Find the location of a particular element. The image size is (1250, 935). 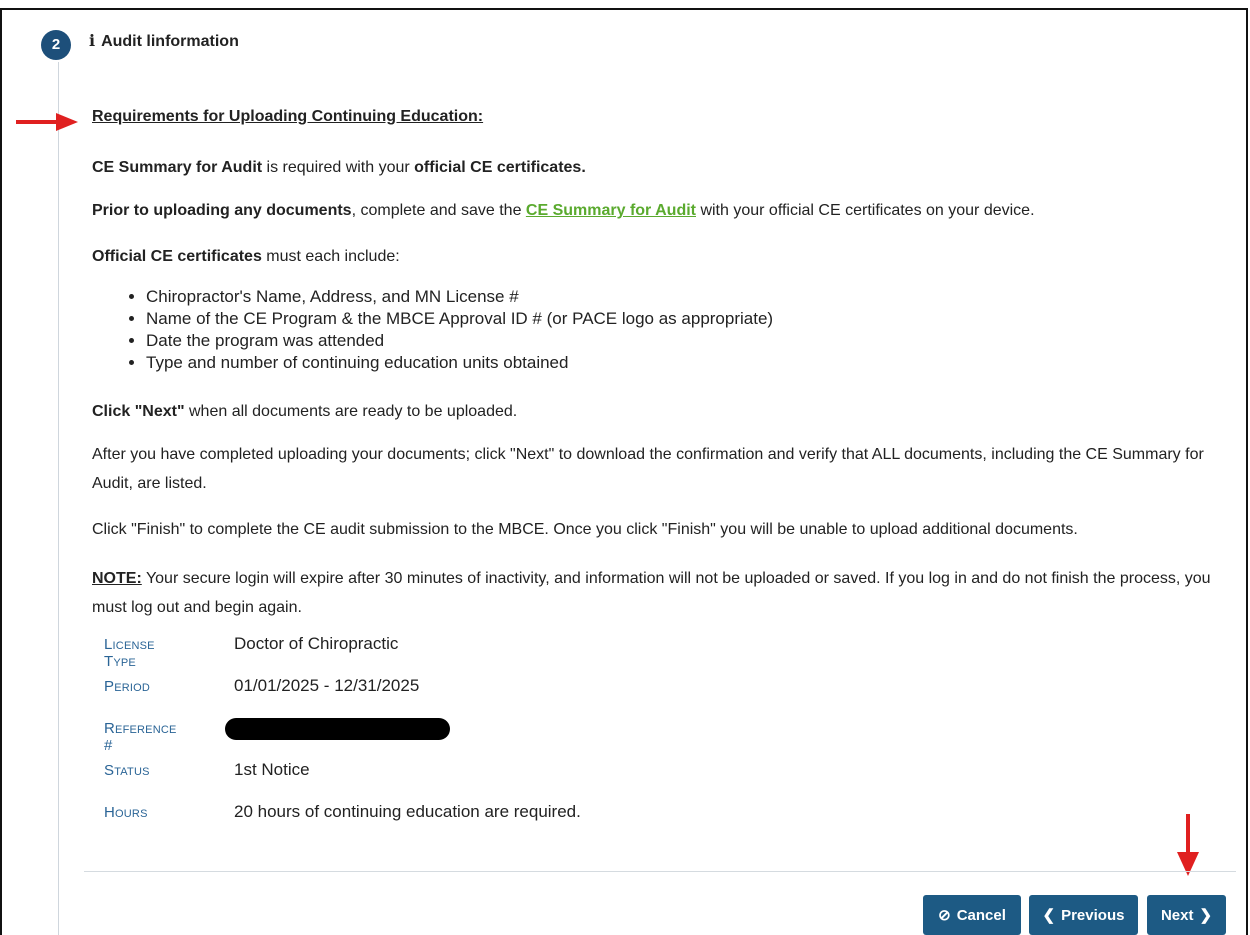

step-title: i Audit linformation is located at coordinates (164, 41).